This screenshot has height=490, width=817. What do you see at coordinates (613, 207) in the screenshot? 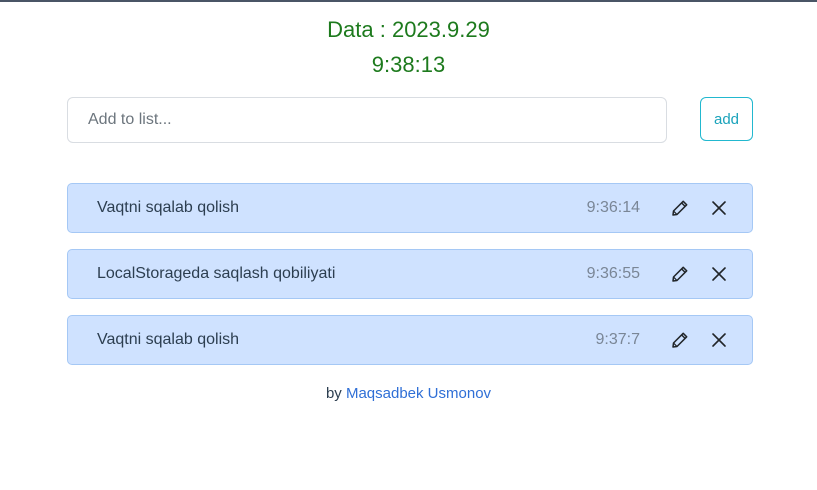
I see `list-item-time: 9:36:14` at bounding box center [613, 207].